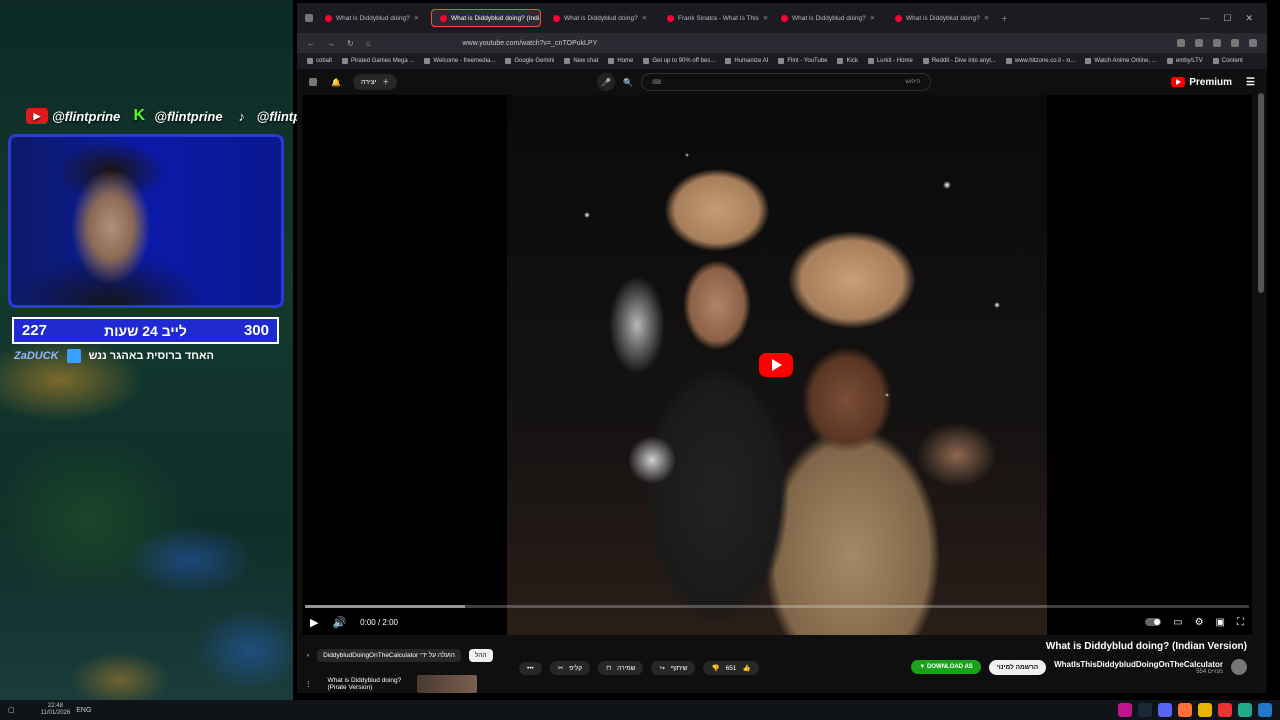 The width and height of the screenshot is (1280, 720). What do you see at coordinates (486, 18) in the screenshot?
I see `tab-active: What is Diddyblud doing? (Indi ✕` at bounding box center [486, 18].